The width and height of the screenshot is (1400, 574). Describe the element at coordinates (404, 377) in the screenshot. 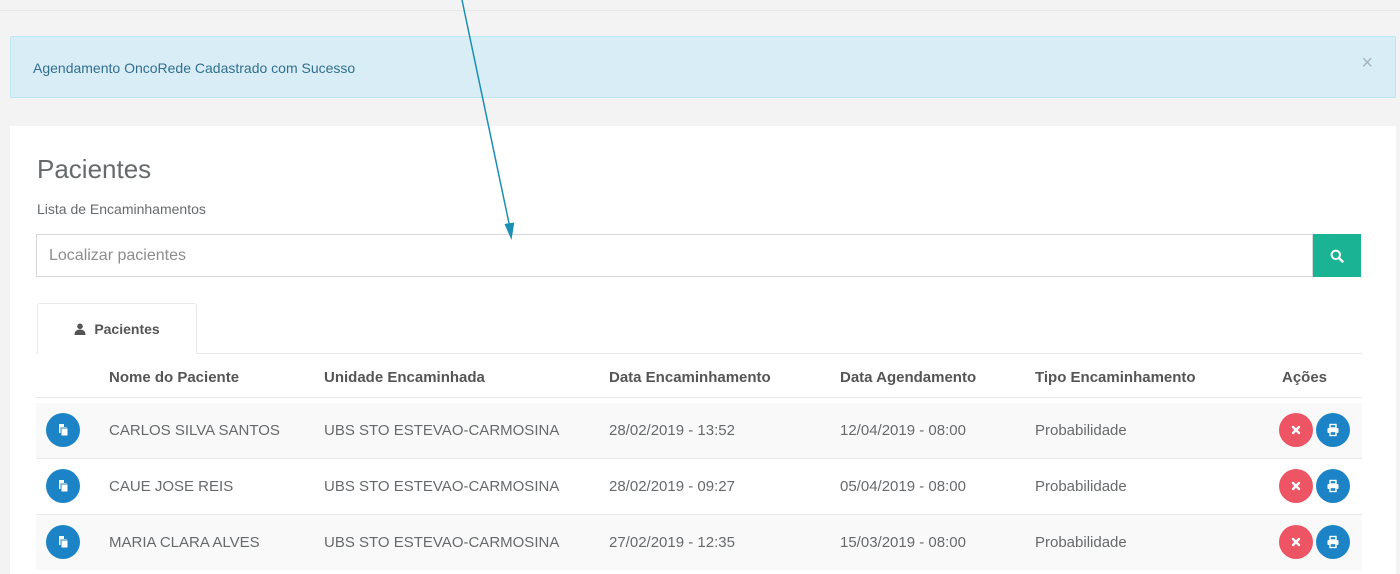

I see `header-unit: Unidade Encaminhada` at that location.